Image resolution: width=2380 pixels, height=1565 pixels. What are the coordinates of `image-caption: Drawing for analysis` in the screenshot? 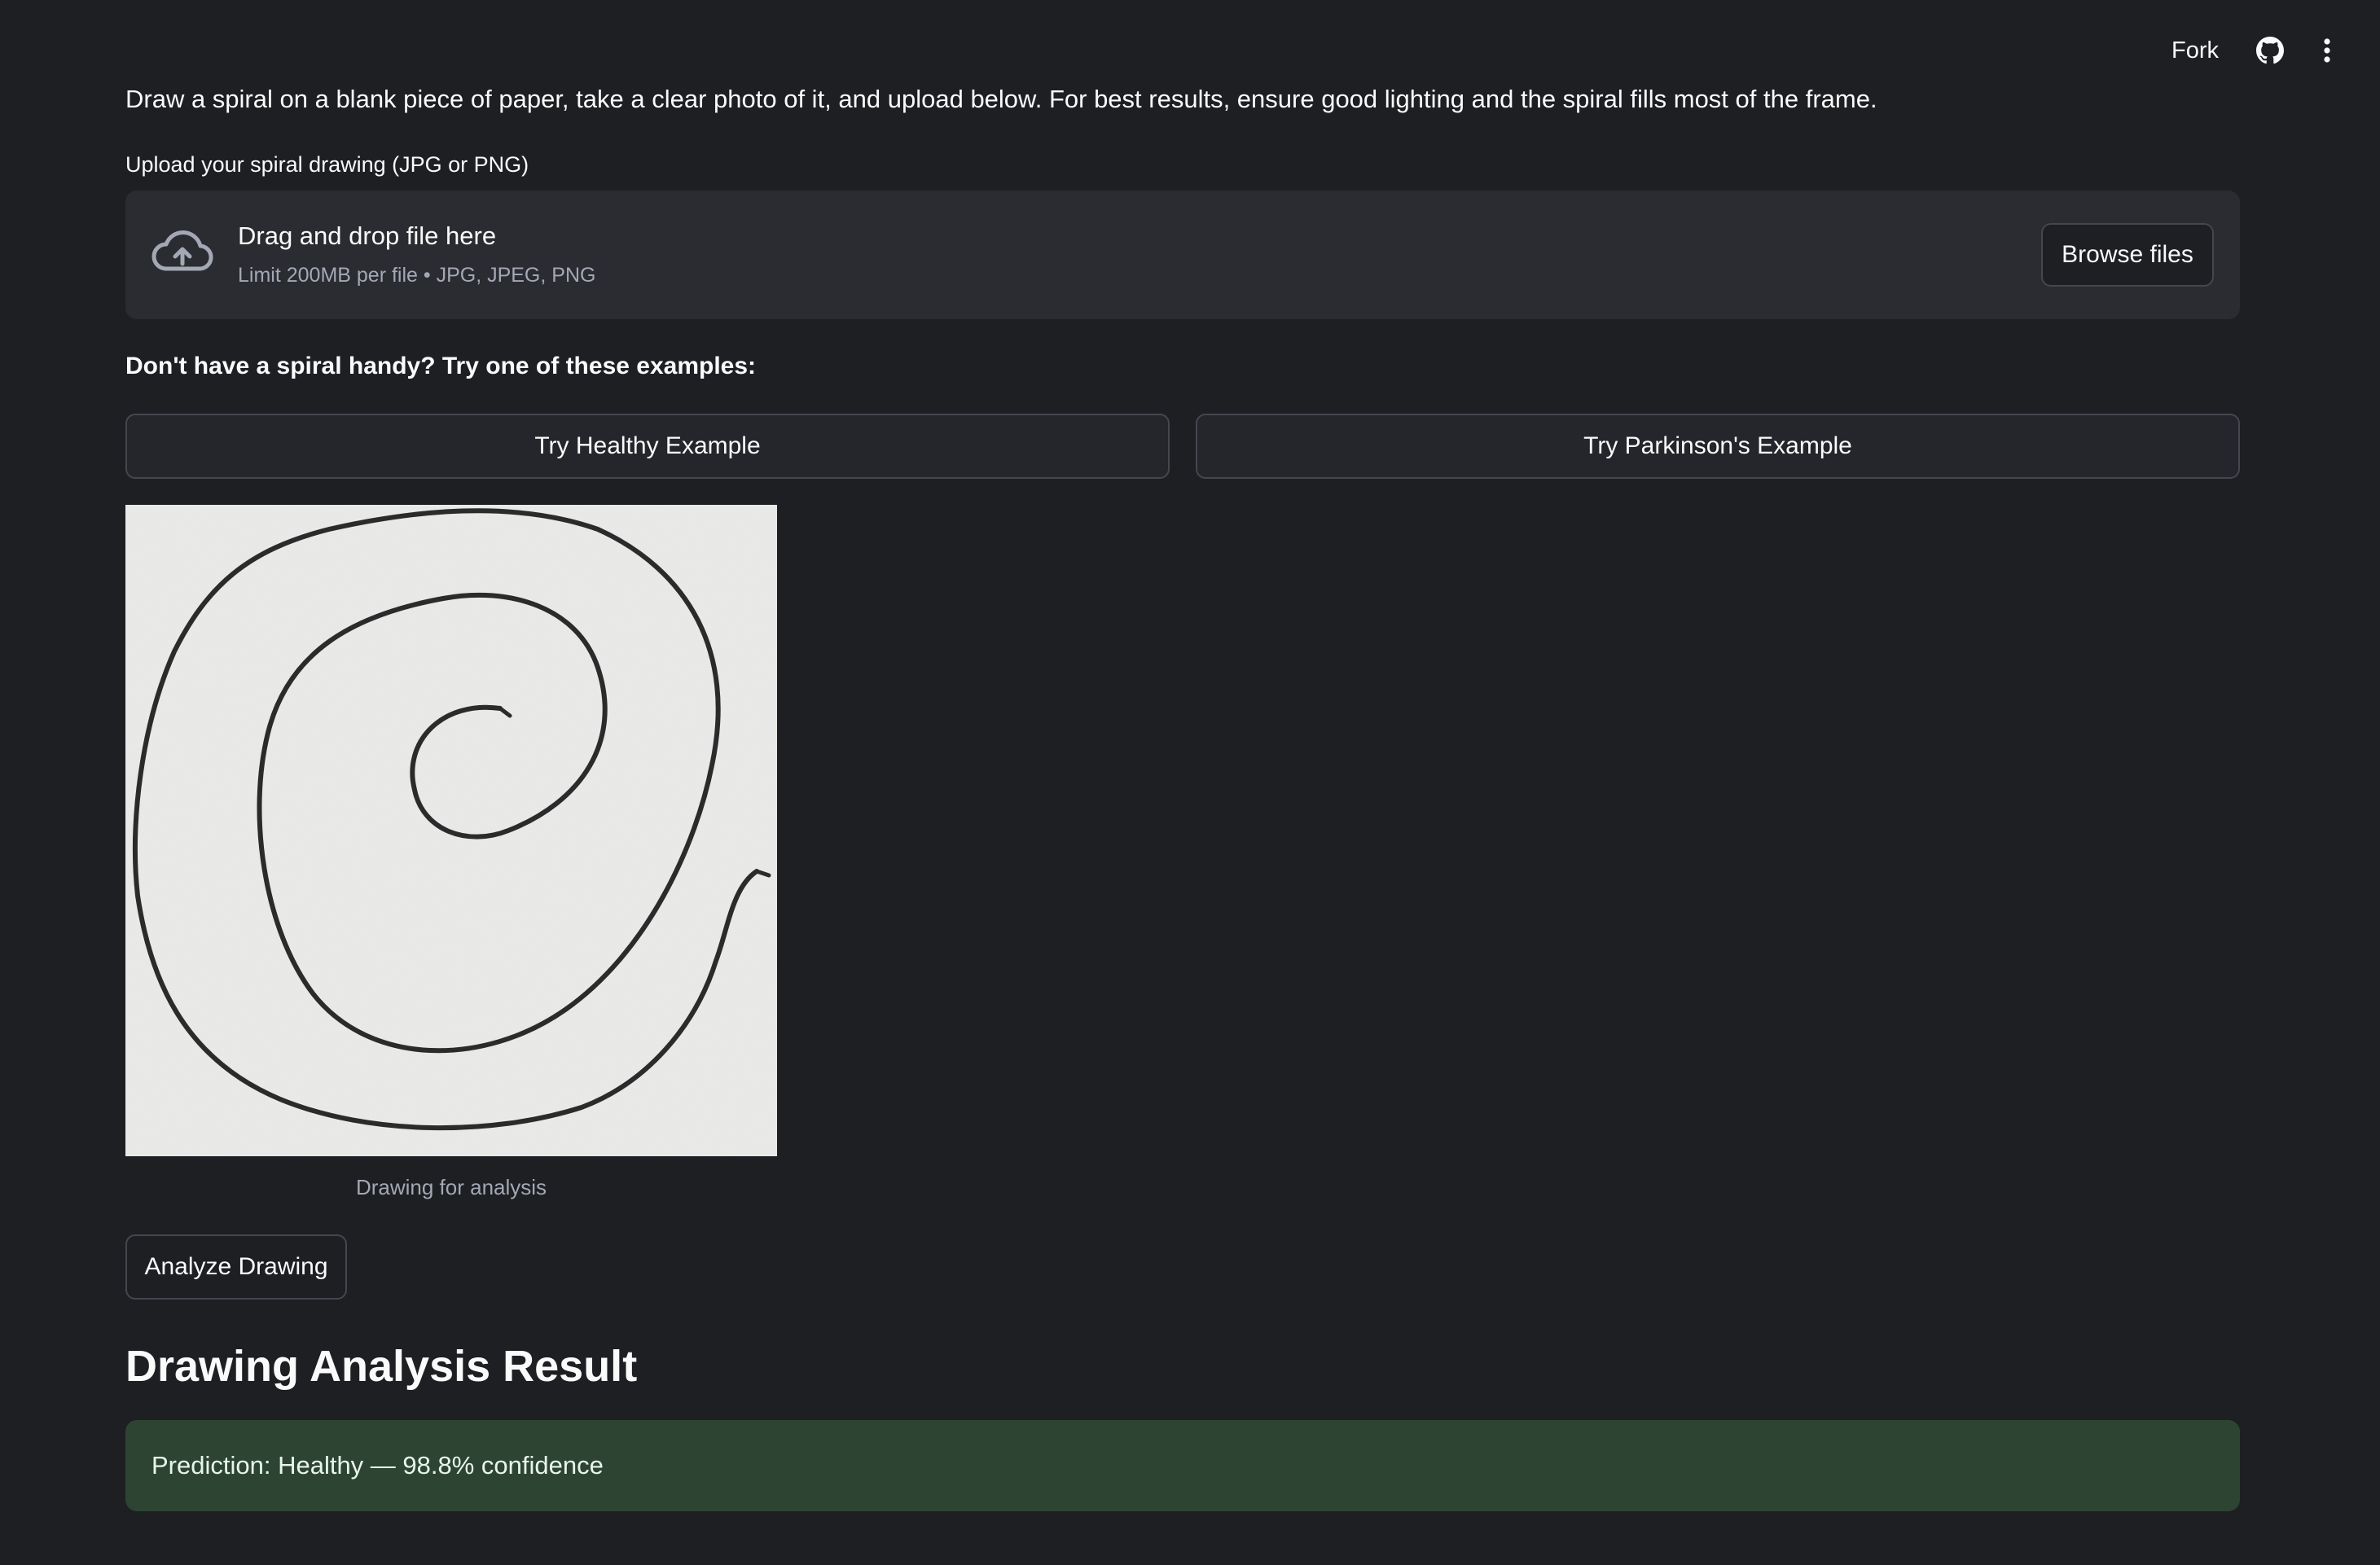 It's located at (451, 1187).